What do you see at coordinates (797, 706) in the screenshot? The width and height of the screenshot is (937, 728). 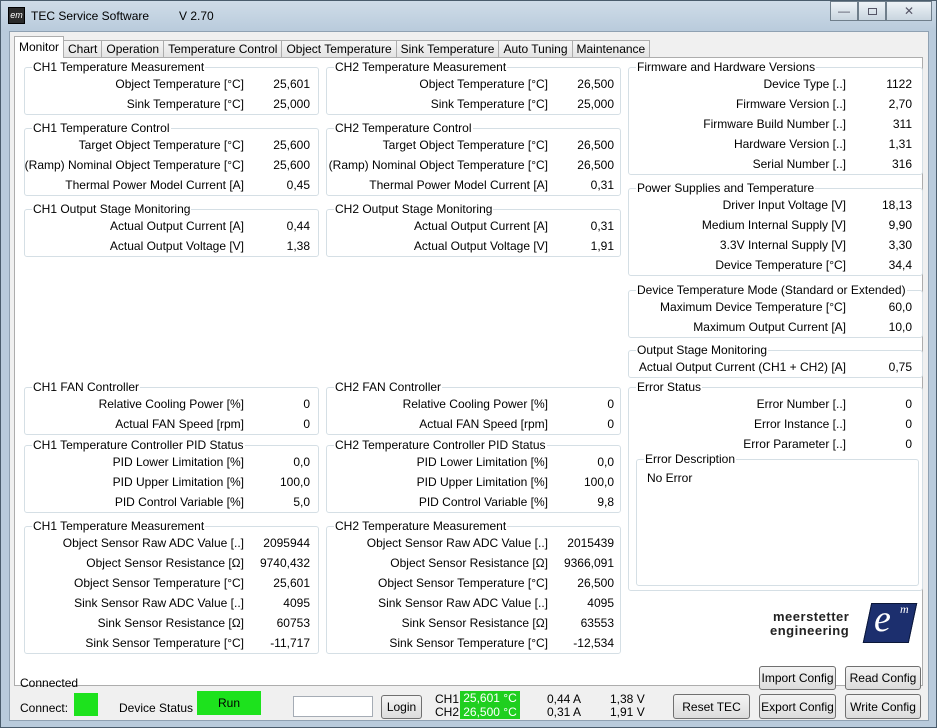 I see `export-config-button: Export Config` at bounding box center [797, 706].